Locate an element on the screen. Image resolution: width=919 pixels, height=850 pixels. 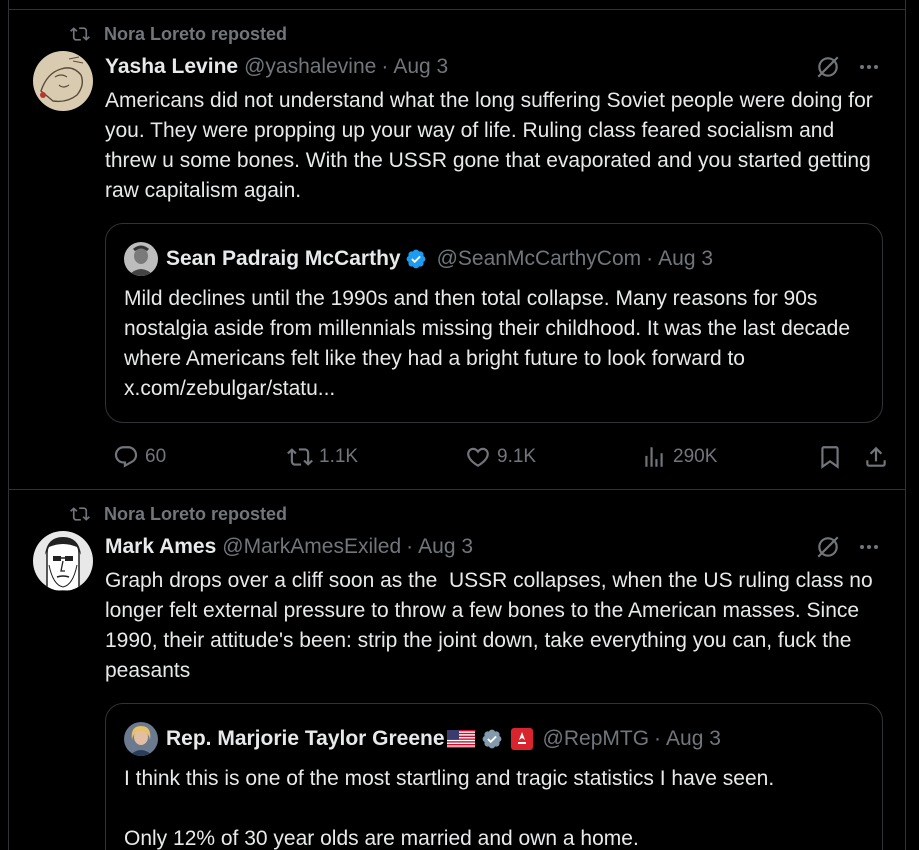
share-button is located at coordinates (876, 457).